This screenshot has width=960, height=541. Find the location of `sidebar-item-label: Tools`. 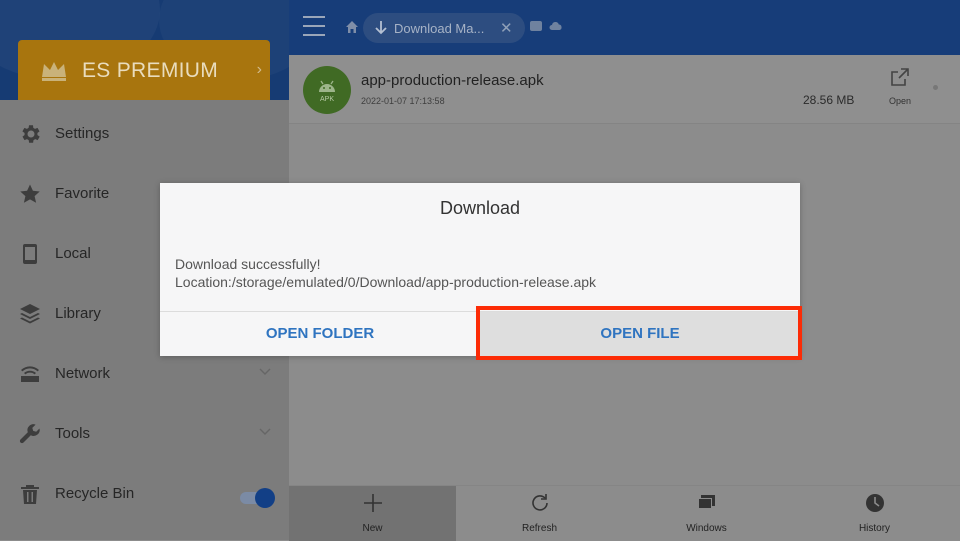

sidebar-item-label: Tools is located at coordinates (73, 433).